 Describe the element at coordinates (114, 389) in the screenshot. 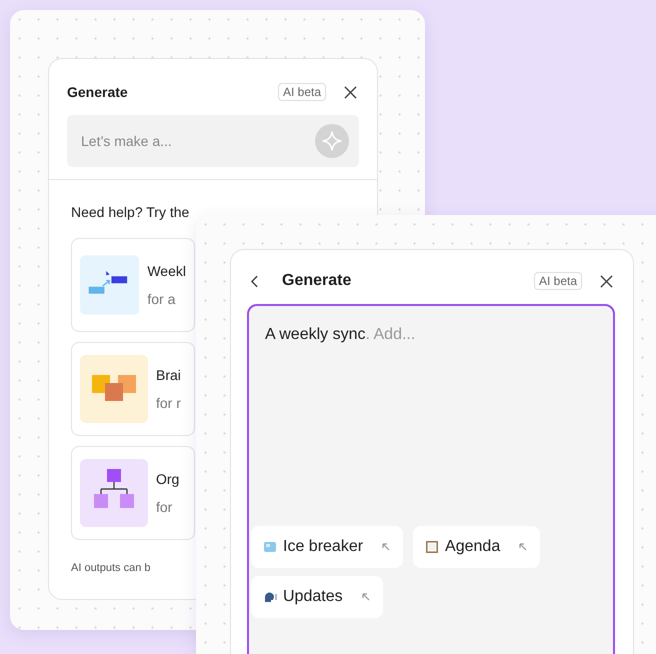

I see `sticky-notes-icon` at that location.